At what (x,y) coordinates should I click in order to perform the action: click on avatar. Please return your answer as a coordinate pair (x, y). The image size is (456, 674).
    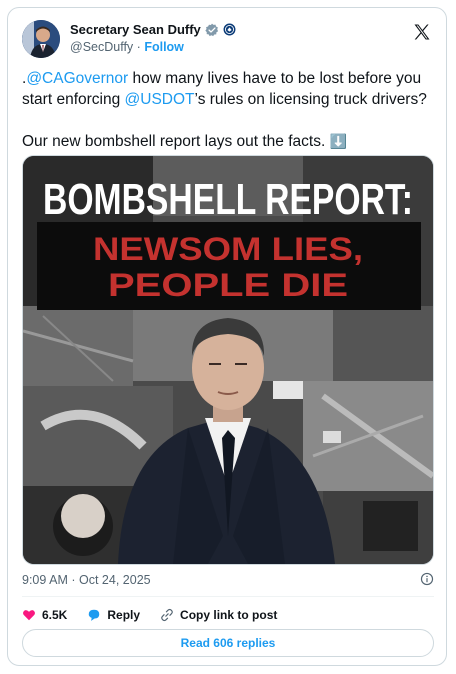
    Looking at the image, I should click on (41, 39).